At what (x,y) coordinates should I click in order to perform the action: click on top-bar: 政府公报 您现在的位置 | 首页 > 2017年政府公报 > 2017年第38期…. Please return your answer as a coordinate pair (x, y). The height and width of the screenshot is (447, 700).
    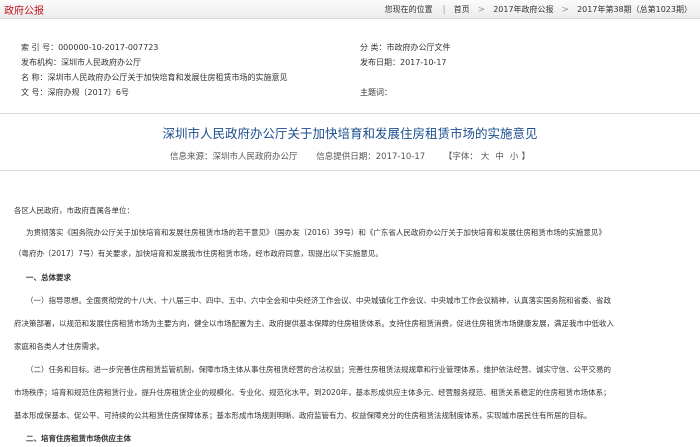
    Looking at the image, I should click on (350, 9).